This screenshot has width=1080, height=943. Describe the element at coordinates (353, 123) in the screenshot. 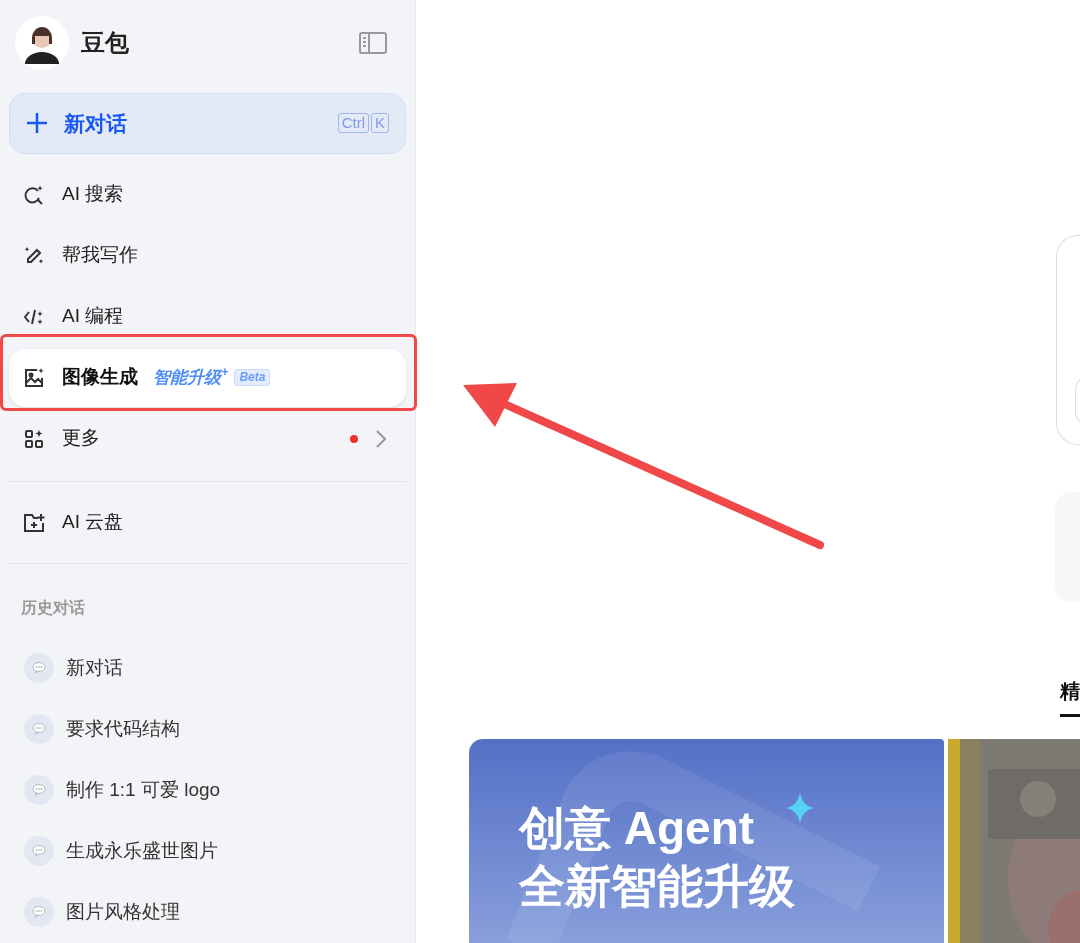

I see `shortcut-key: Ctrl` at that location.